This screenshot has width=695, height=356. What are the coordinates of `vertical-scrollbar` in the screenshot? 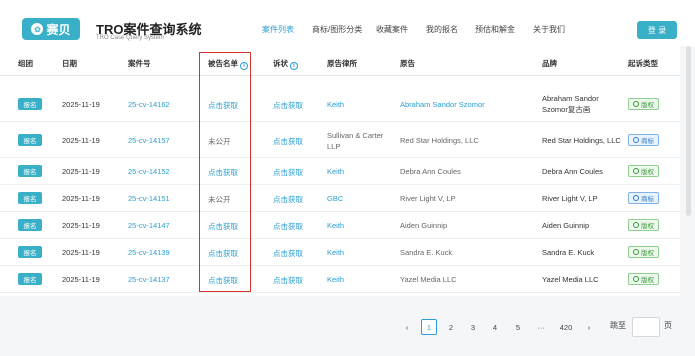 It's located at (688, 131).